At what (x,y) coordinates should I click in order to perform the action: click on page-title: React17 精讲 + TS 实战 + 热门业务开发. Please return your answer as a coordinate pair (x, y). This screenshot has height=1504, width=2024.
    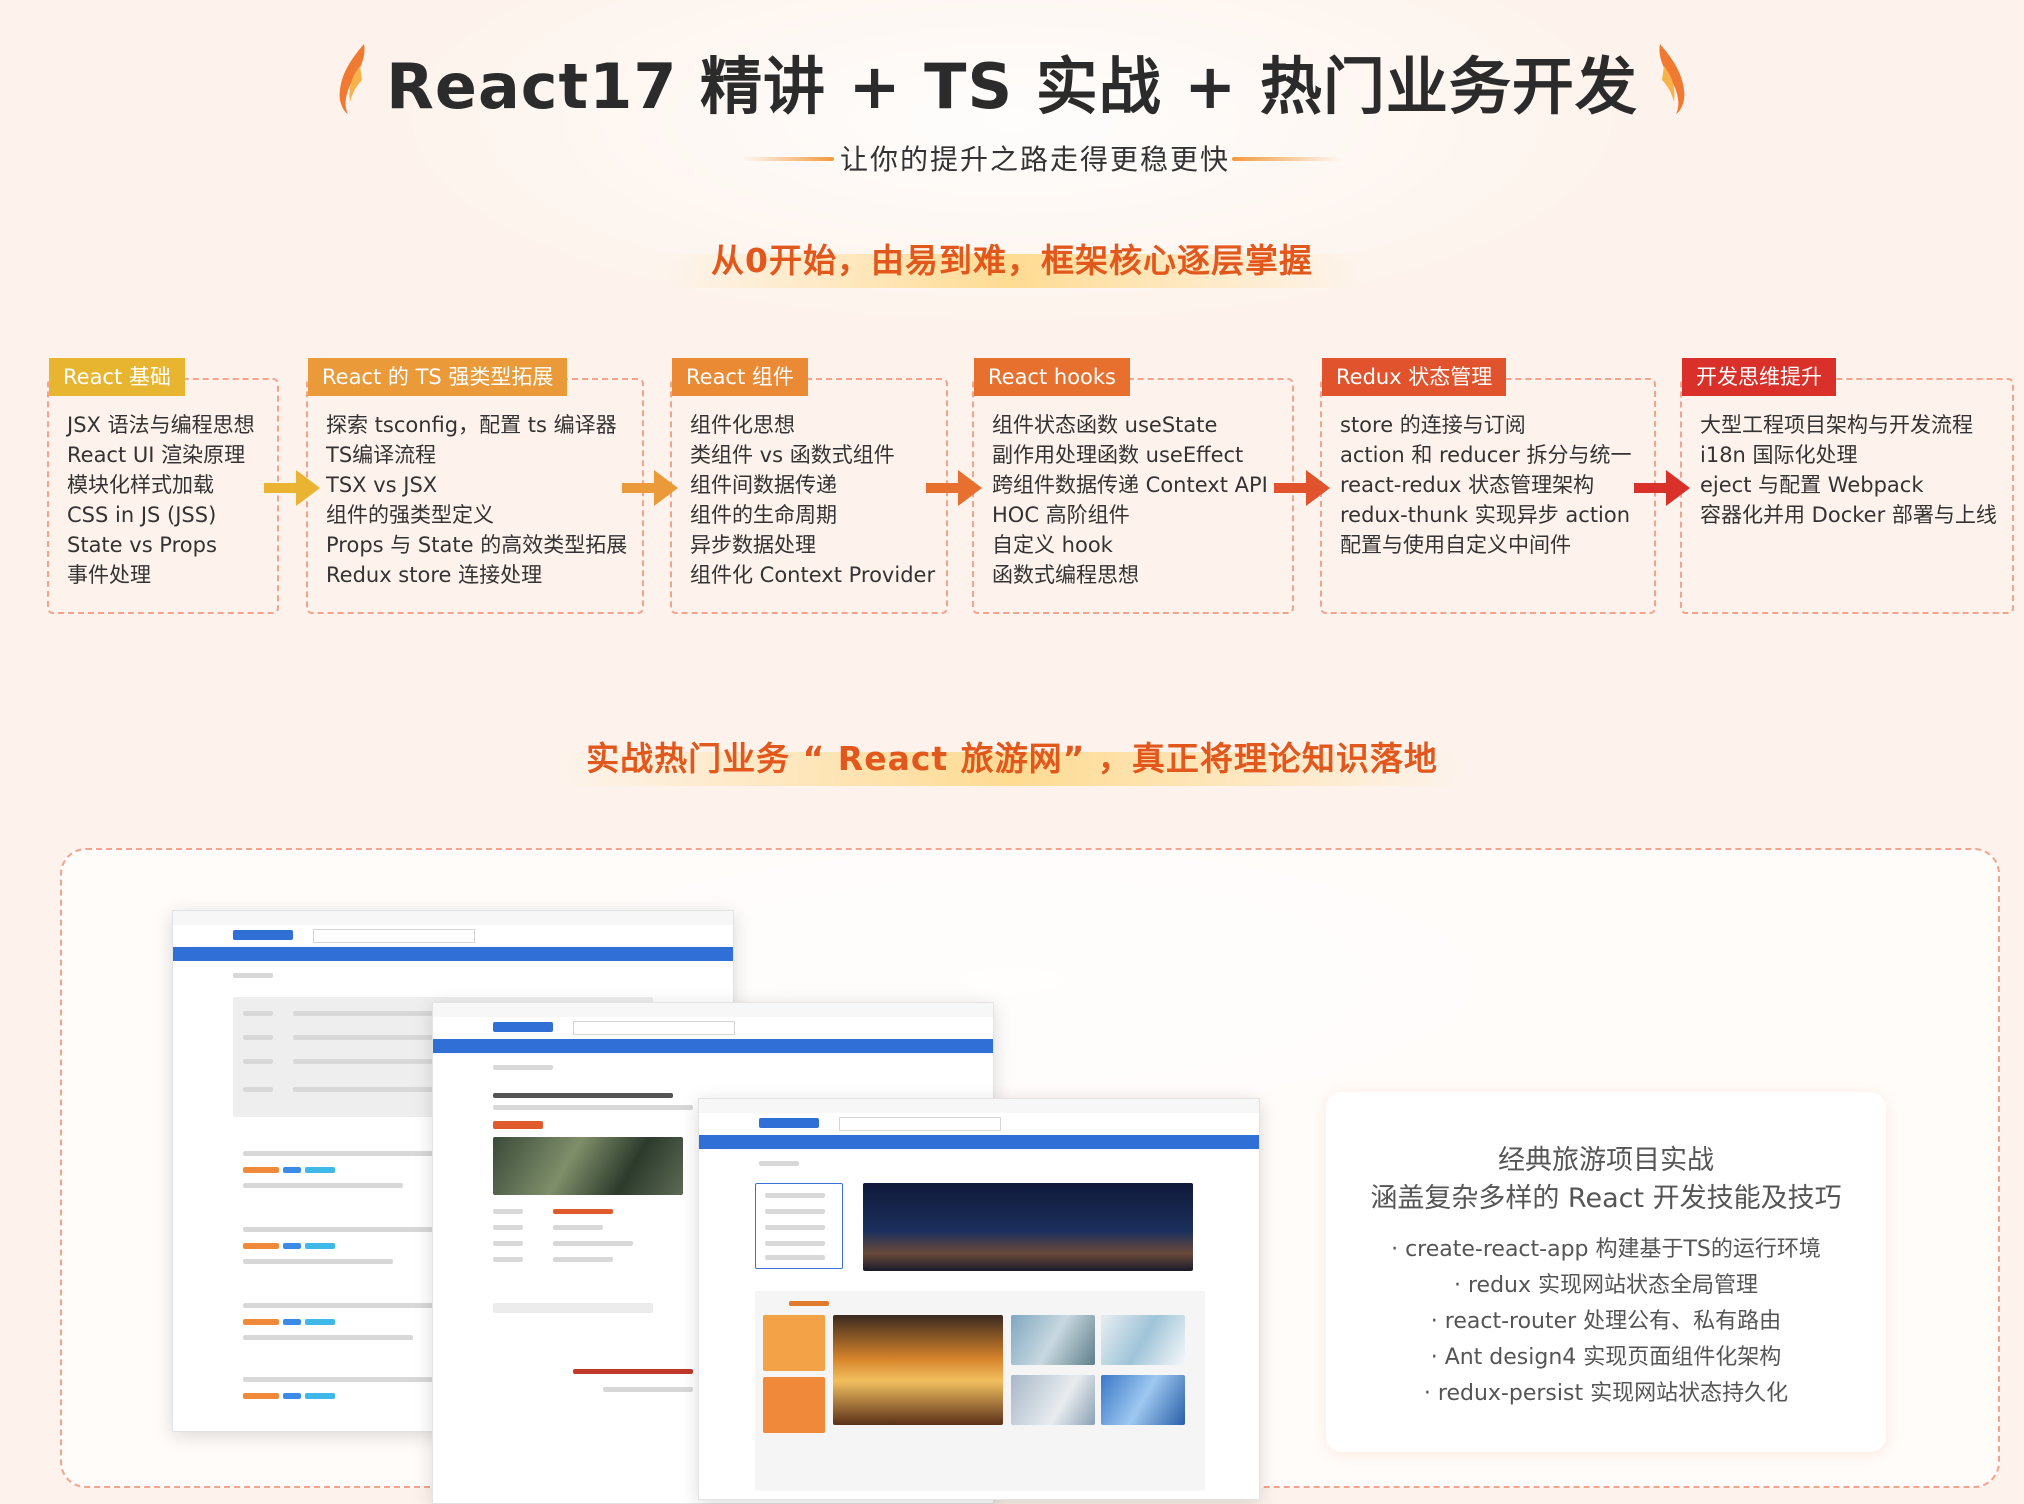
    Looking at the image, I should click on (1012, 81).